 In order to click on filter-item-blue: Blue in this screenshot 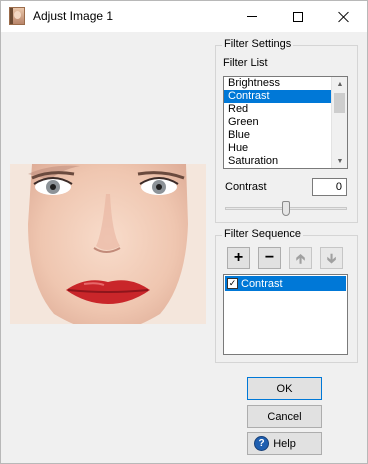, I will do `click(278, 135)`.